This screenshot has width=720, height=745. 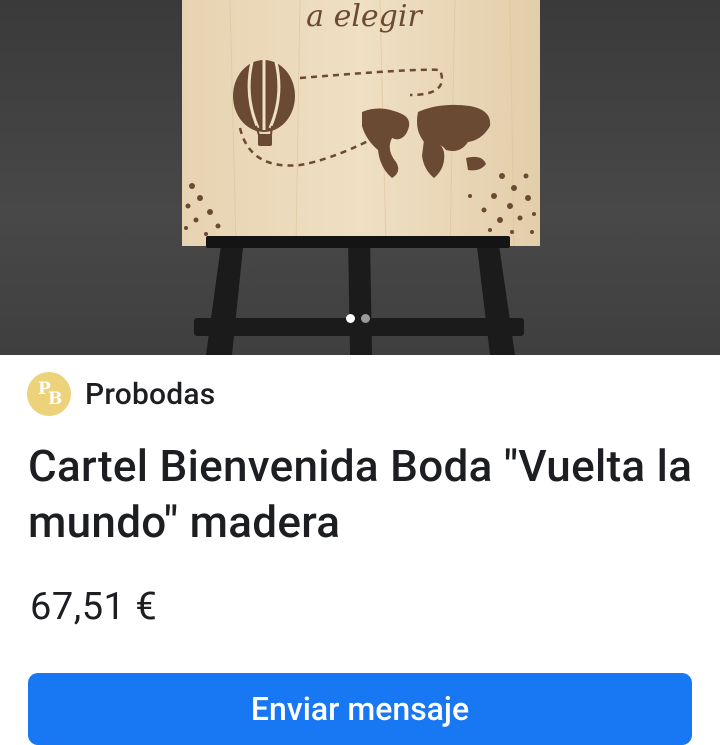 I want to click on easel, so click(x=359, y=296).